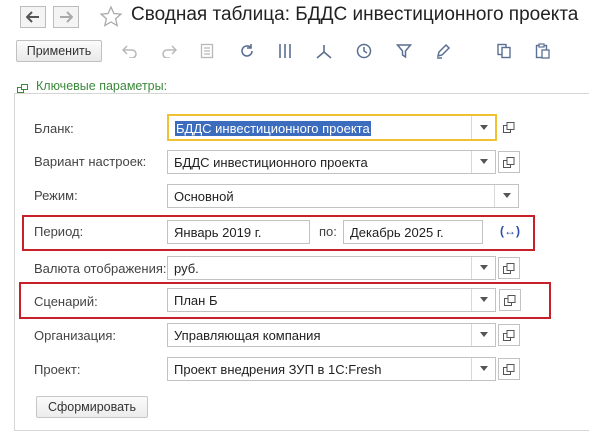  What do you see at coordinates (186, 268) in the screenshot?
I see `currency-value: руб.` at bounding box center [186, 268].